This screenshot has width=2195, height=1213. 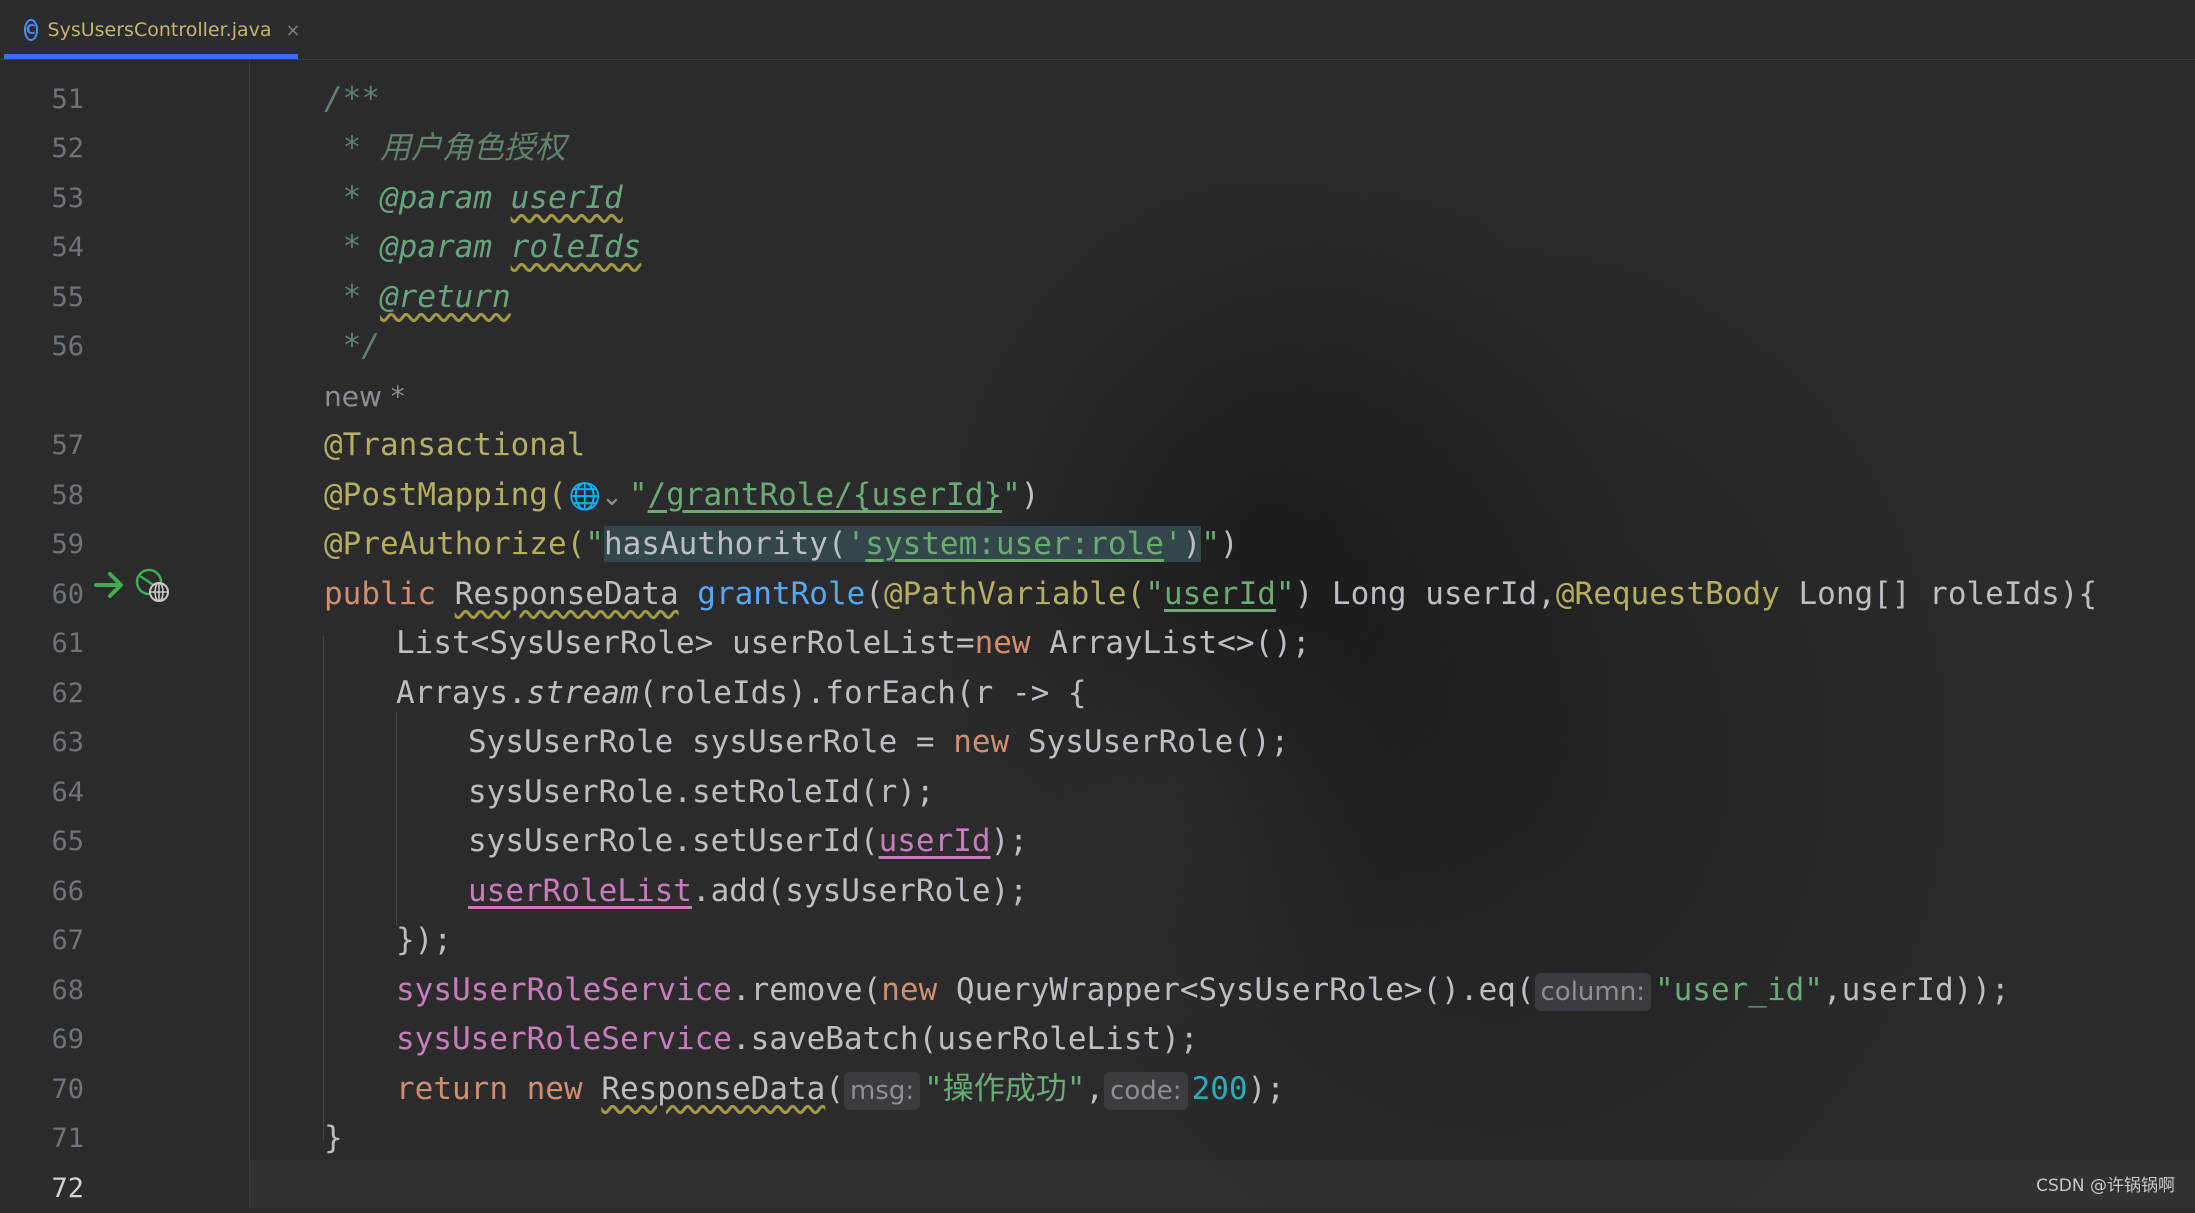 I want to click on line-number: 54, so click(x=67, y=247).